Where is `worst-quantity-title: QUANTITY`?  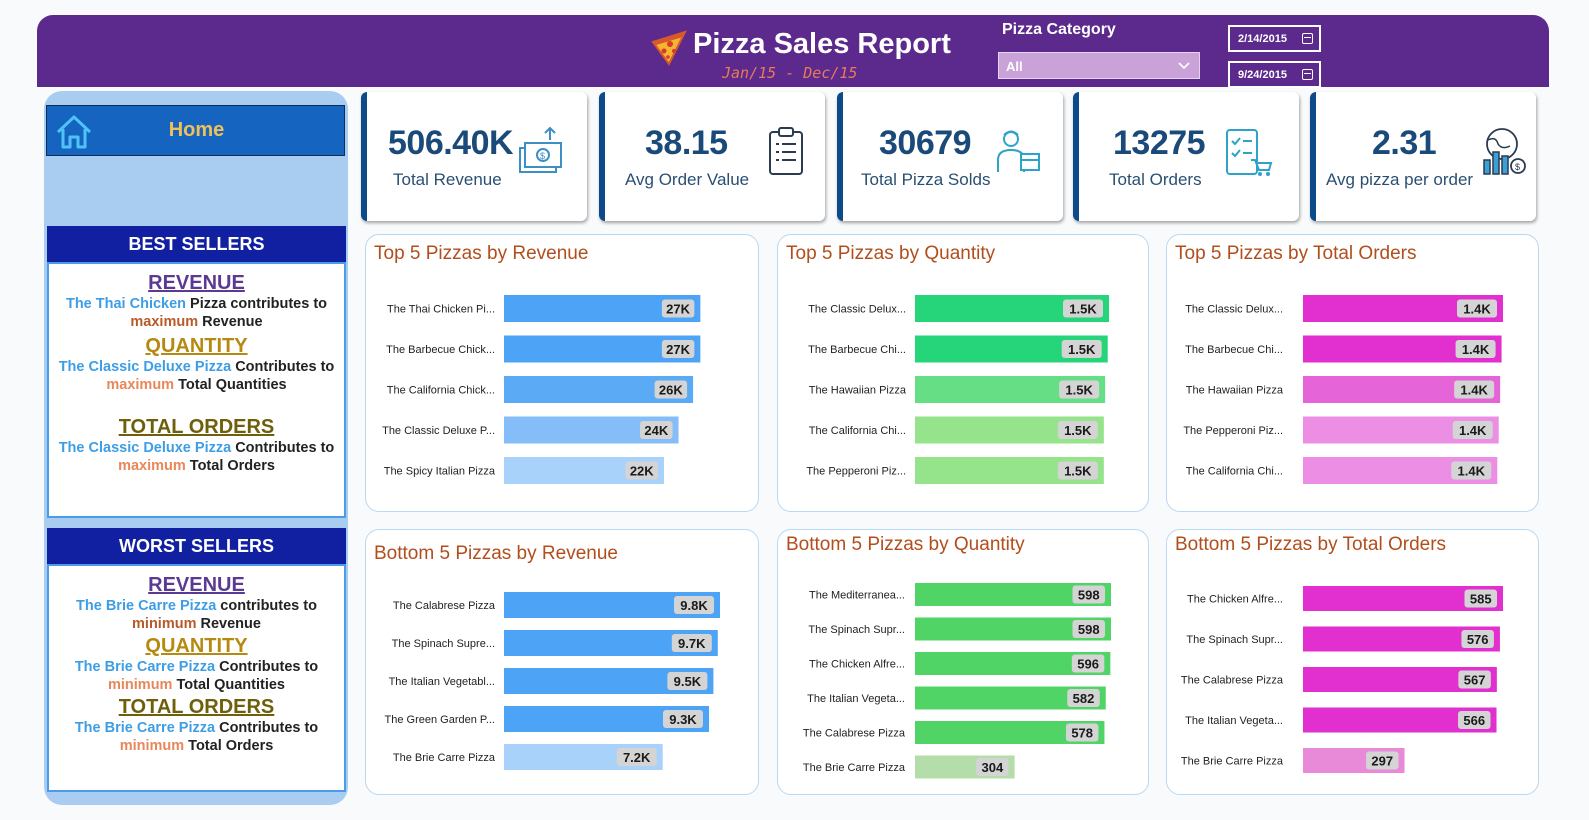 worst-quantity-title: QUANTITY is located at coordinates (196, 646).